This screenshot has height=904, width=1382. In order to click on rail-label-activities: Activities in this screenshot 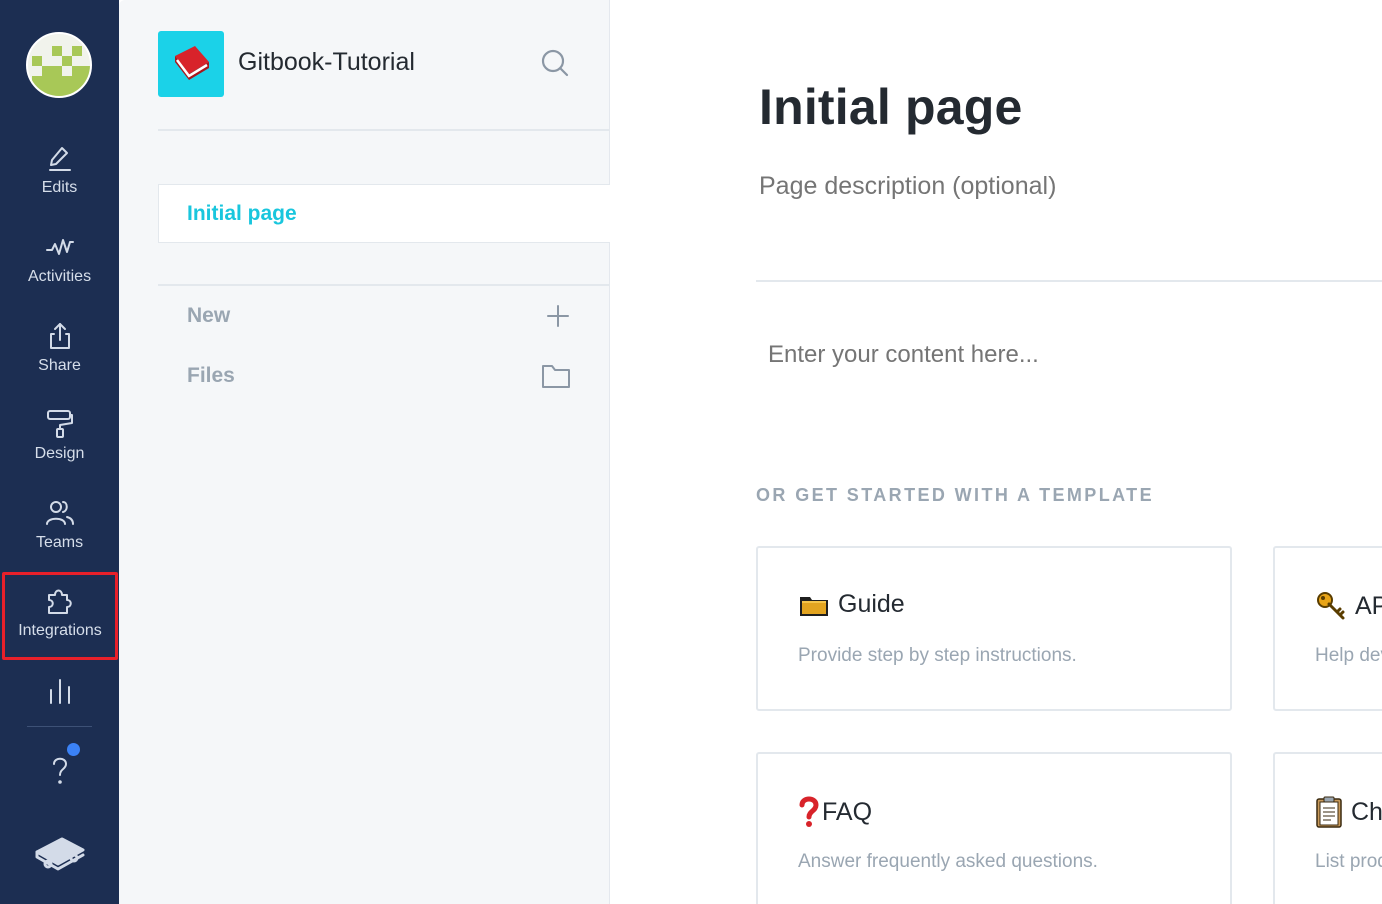, I will do `click(59, 276)`.